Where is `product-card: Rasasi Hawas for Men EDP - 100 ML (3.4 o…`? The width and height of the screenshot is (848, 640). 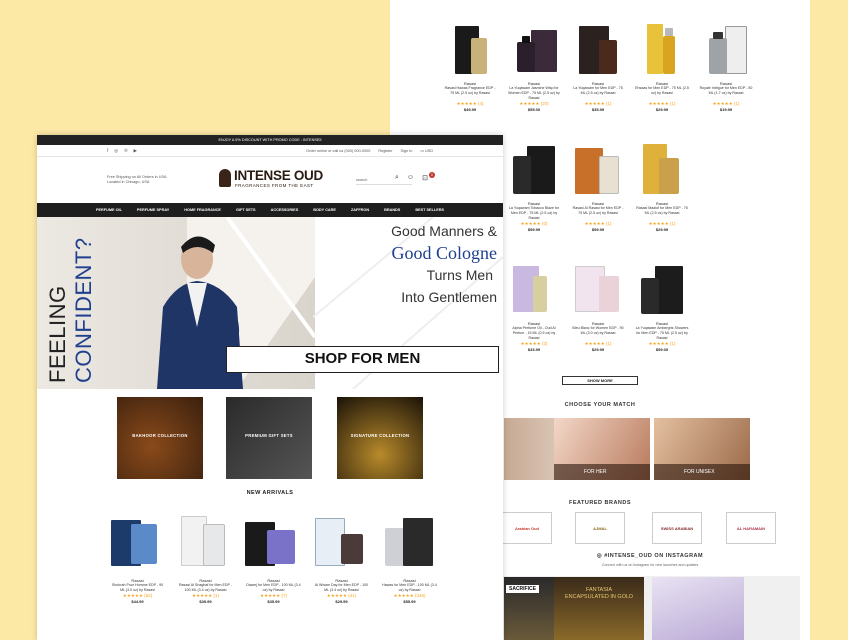
product-card: Rasasi Hawas for Men EDP - 100 ML (3.4 o… is located at coordinates (409, 558).